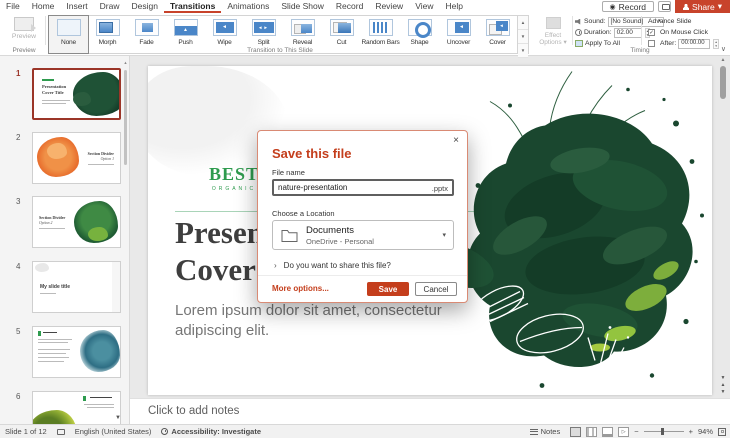  I want to click on menu-slide-show: Slide Show, so click(302, 6).